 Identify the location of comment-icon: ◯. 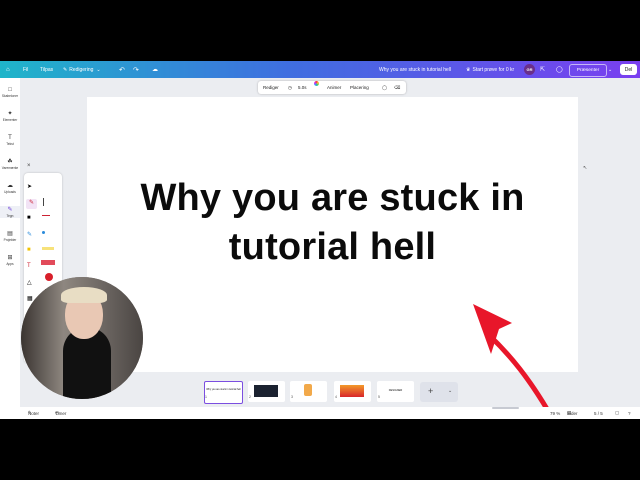
(559, 69).